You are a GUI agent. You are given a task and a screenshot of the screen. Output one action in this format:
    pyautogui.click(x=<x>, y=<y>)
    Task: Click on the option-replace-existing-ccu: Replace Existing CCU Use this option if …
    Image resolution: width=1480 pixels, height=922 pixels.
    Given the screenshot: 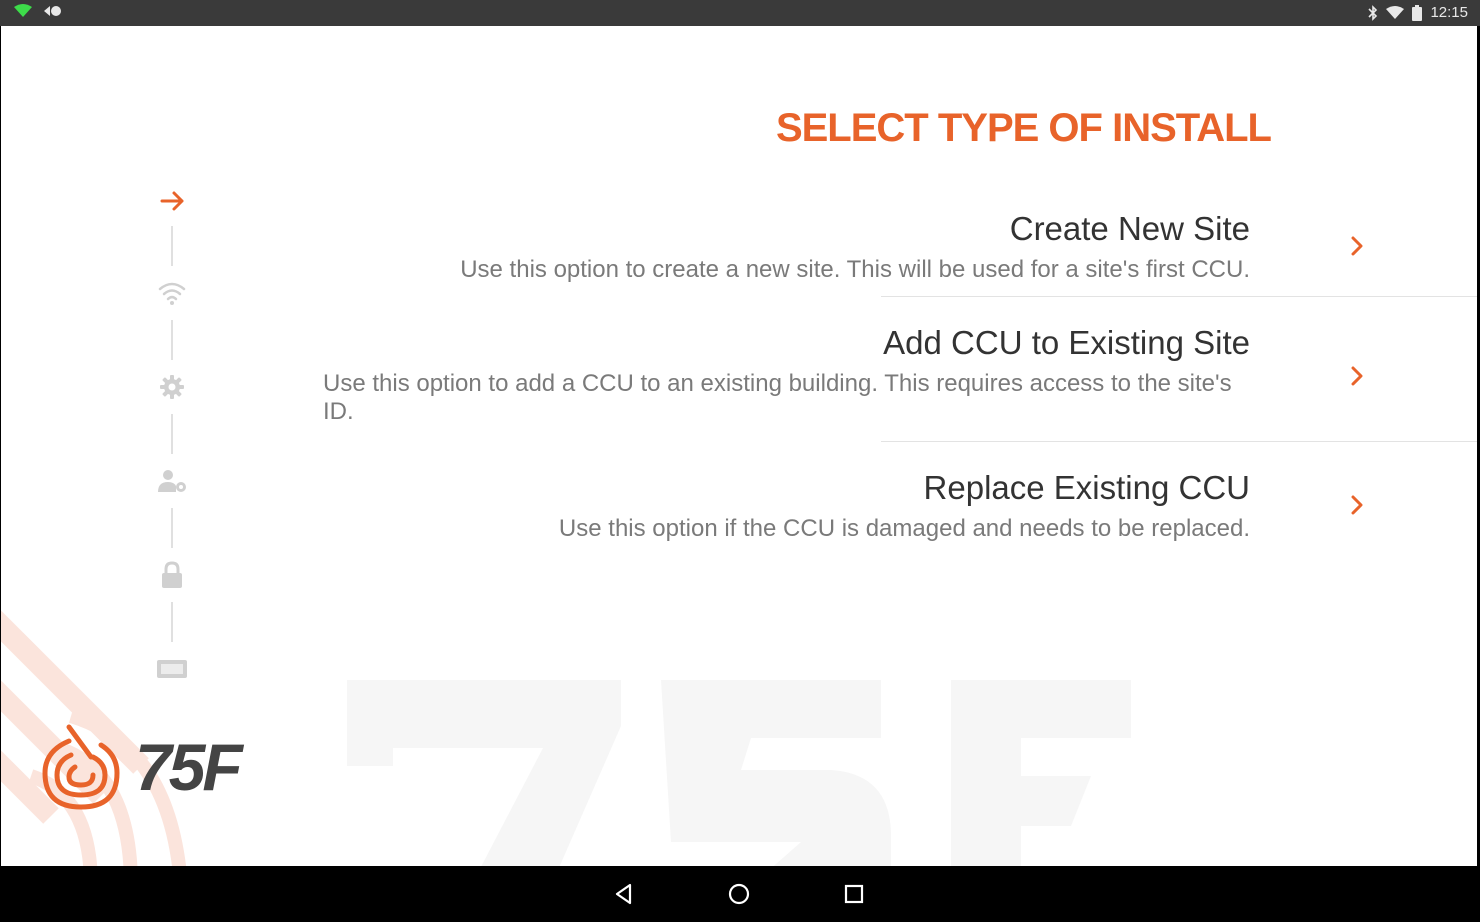 What is the action you would take?
    pyautogui.click(x=888, y=511)
    